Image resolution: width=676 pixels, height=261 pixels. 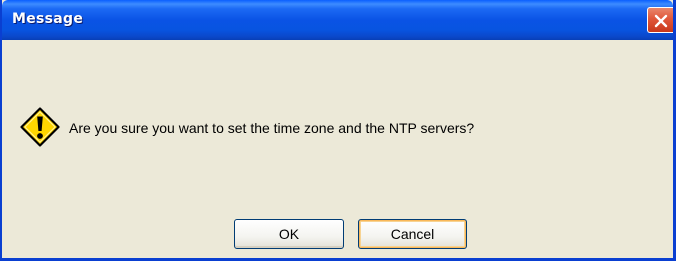 What do you see at coordinates (289, 234) in the screenshot?
I see `ok-button: OK` at bounding box center [289, 234].